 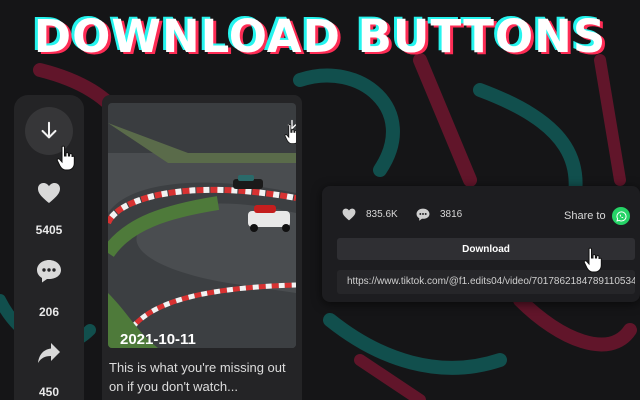 I want to click on share-count: 450, so click(x=49, y=392).